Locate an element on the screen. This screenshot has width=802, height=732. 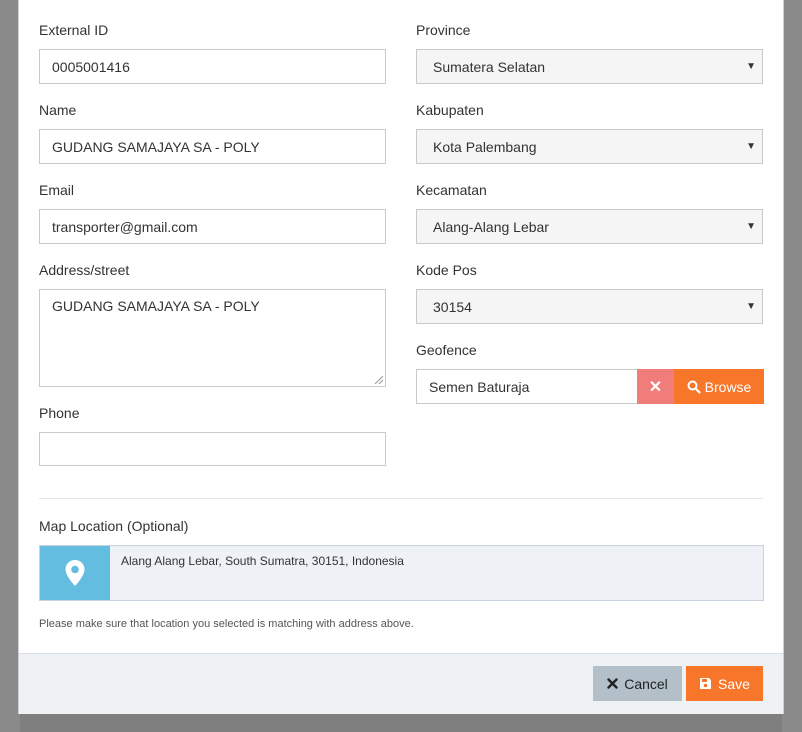
kode-pos-value: 30154 is located at coordinates (452, 306).